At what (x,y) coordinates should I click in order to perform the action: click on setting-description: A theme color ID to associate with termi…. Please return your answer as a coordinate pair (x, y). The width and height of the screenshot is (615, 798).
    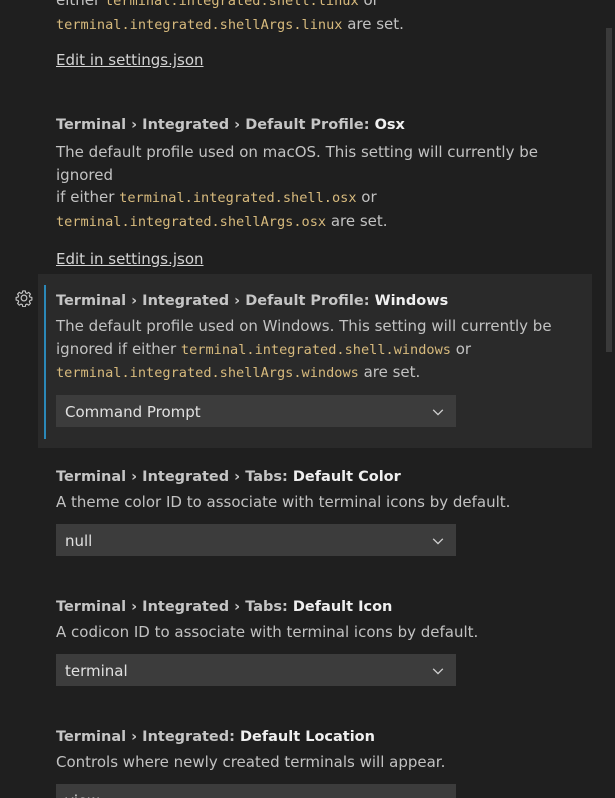
    Looking at the image, I should click on (283, 502).